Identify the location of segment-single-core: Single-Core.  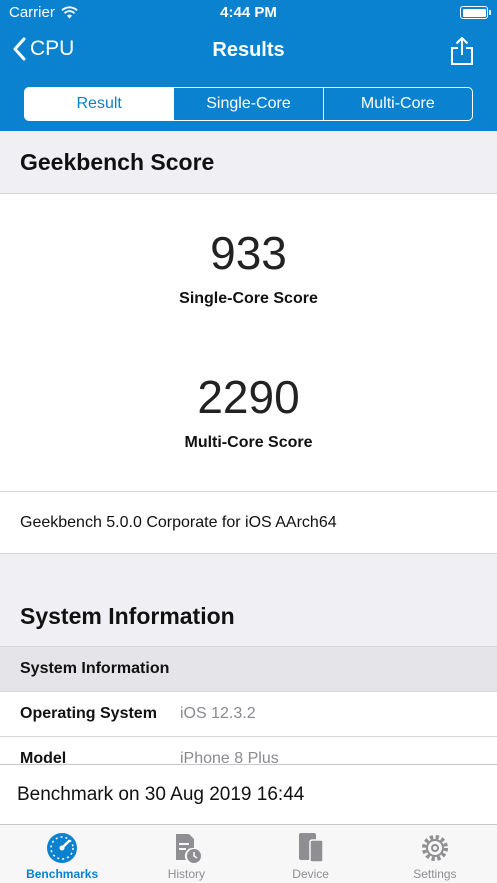
(247, 104).